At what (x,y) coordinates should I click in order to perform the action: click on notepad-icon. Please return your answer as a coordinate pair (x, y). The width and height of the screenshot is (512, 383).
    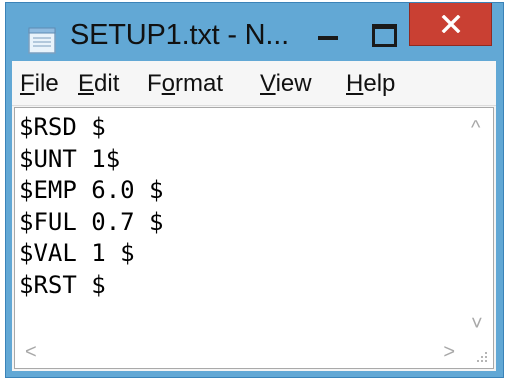
    Looking at the image, I should click on (43, 40).